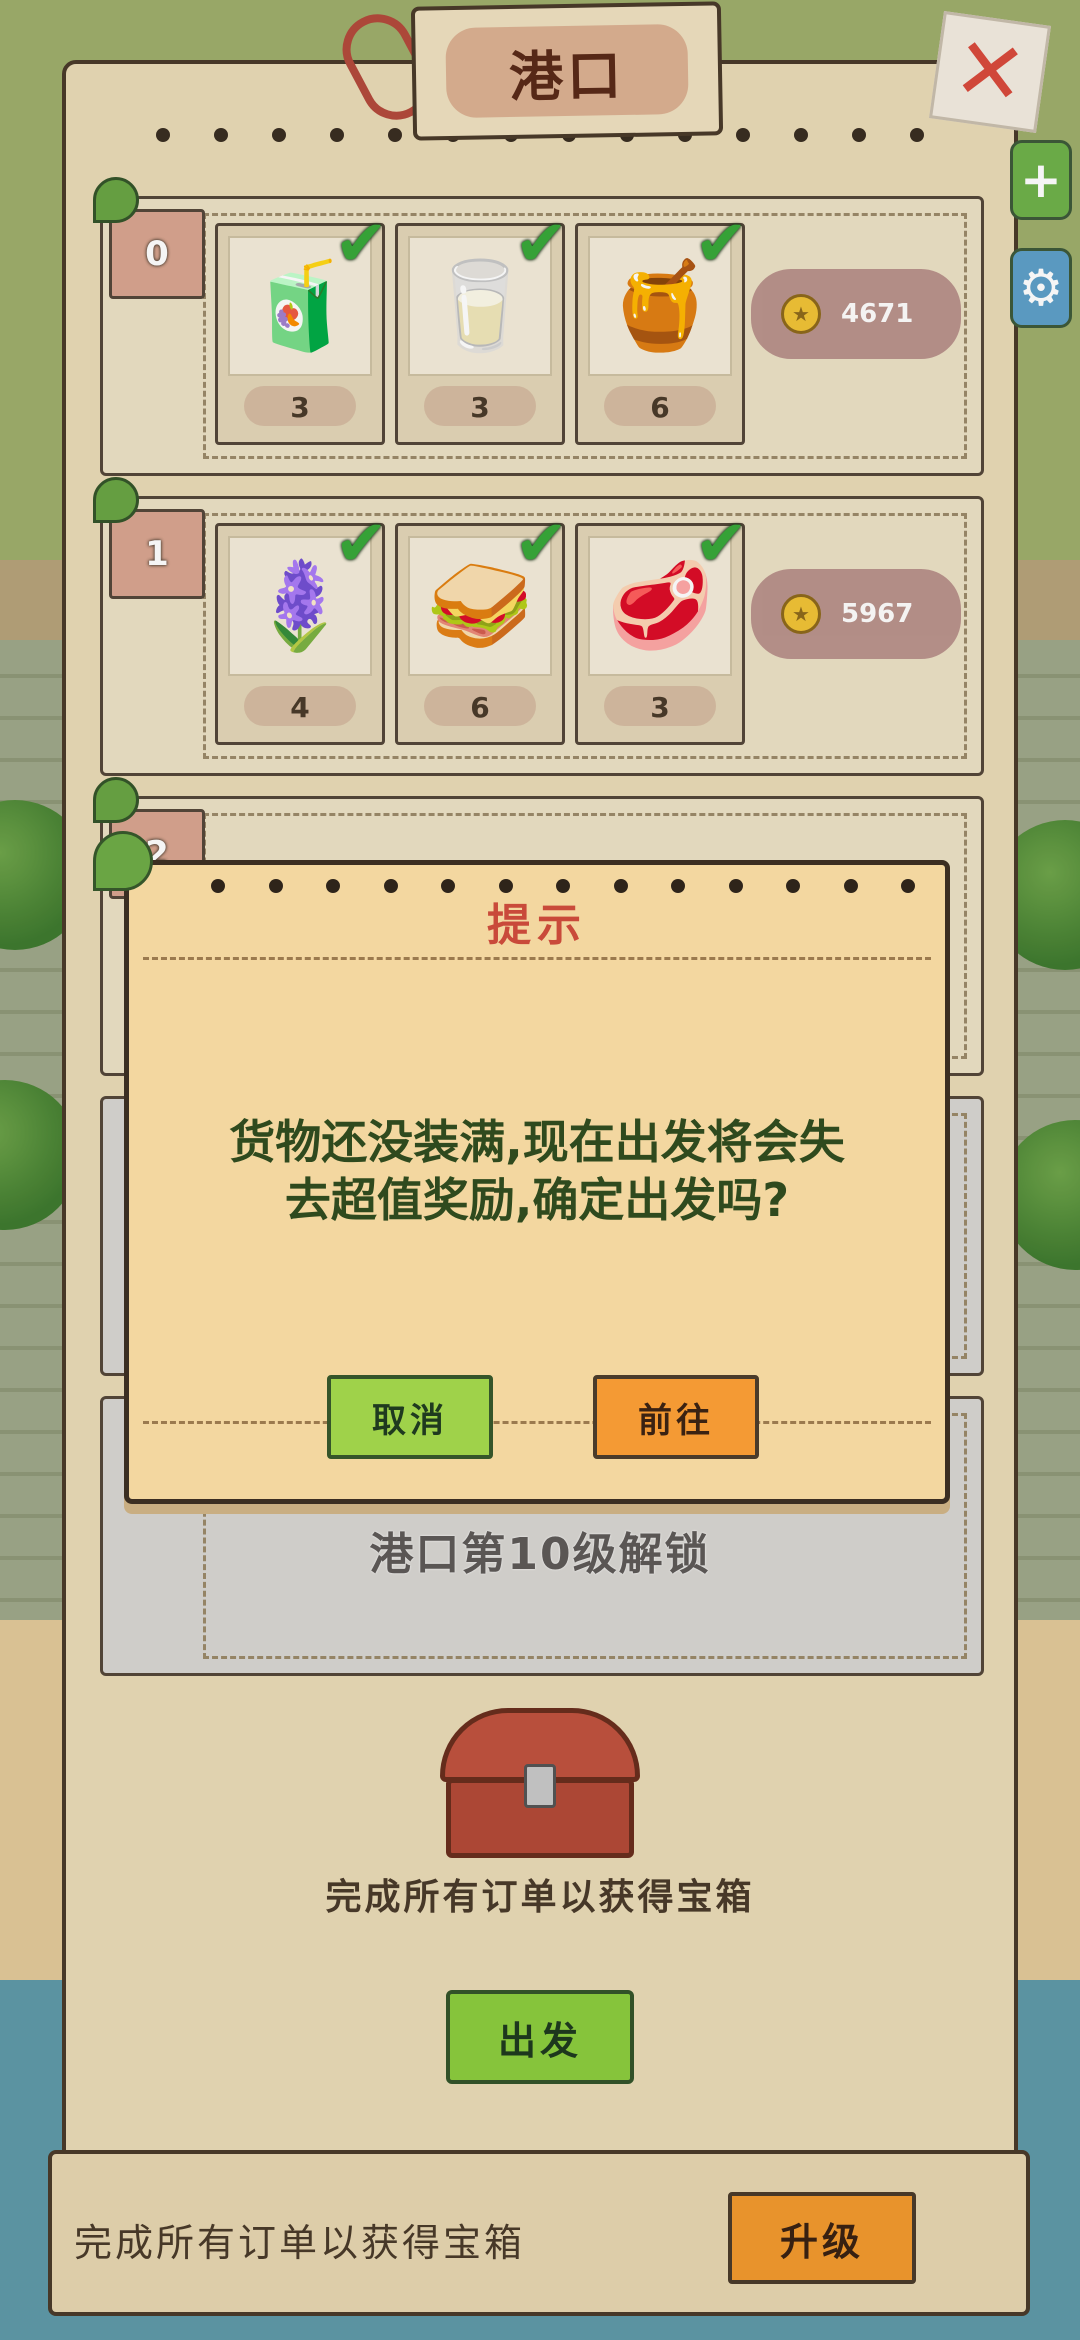 This screenshot has width=1080, height=2340. Describe the element at coordinates (537, 925) in the screenshot. I see `dialog-title: 提示` at that location.